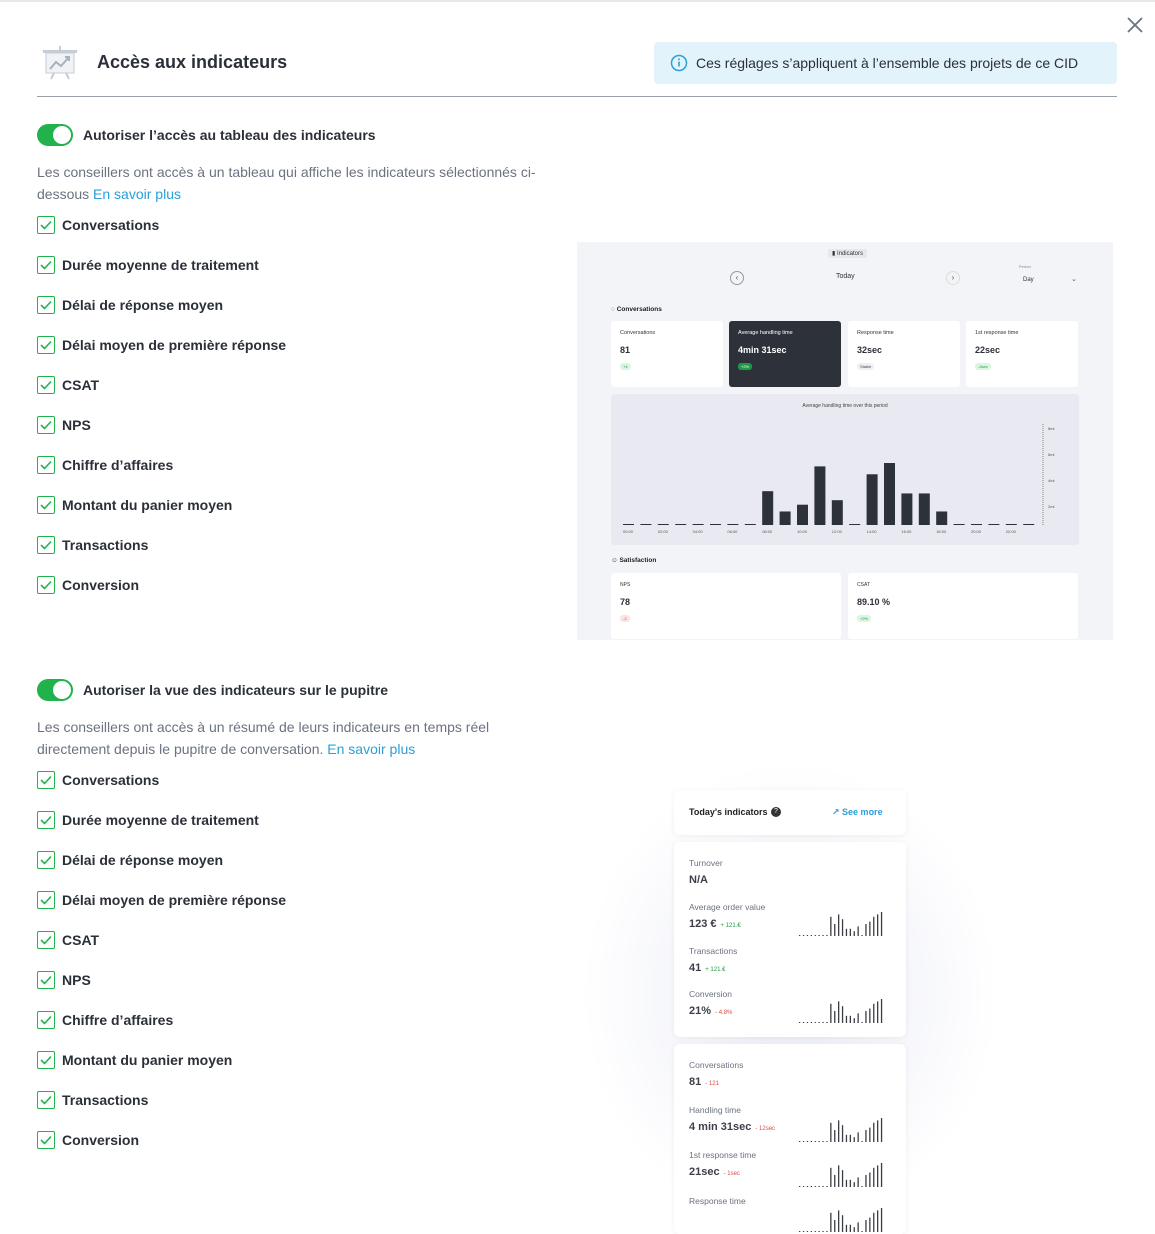 Image resolution: width=1155 pixels, height=1234 pixels. I want to click on top-divider, so click(577, 1).